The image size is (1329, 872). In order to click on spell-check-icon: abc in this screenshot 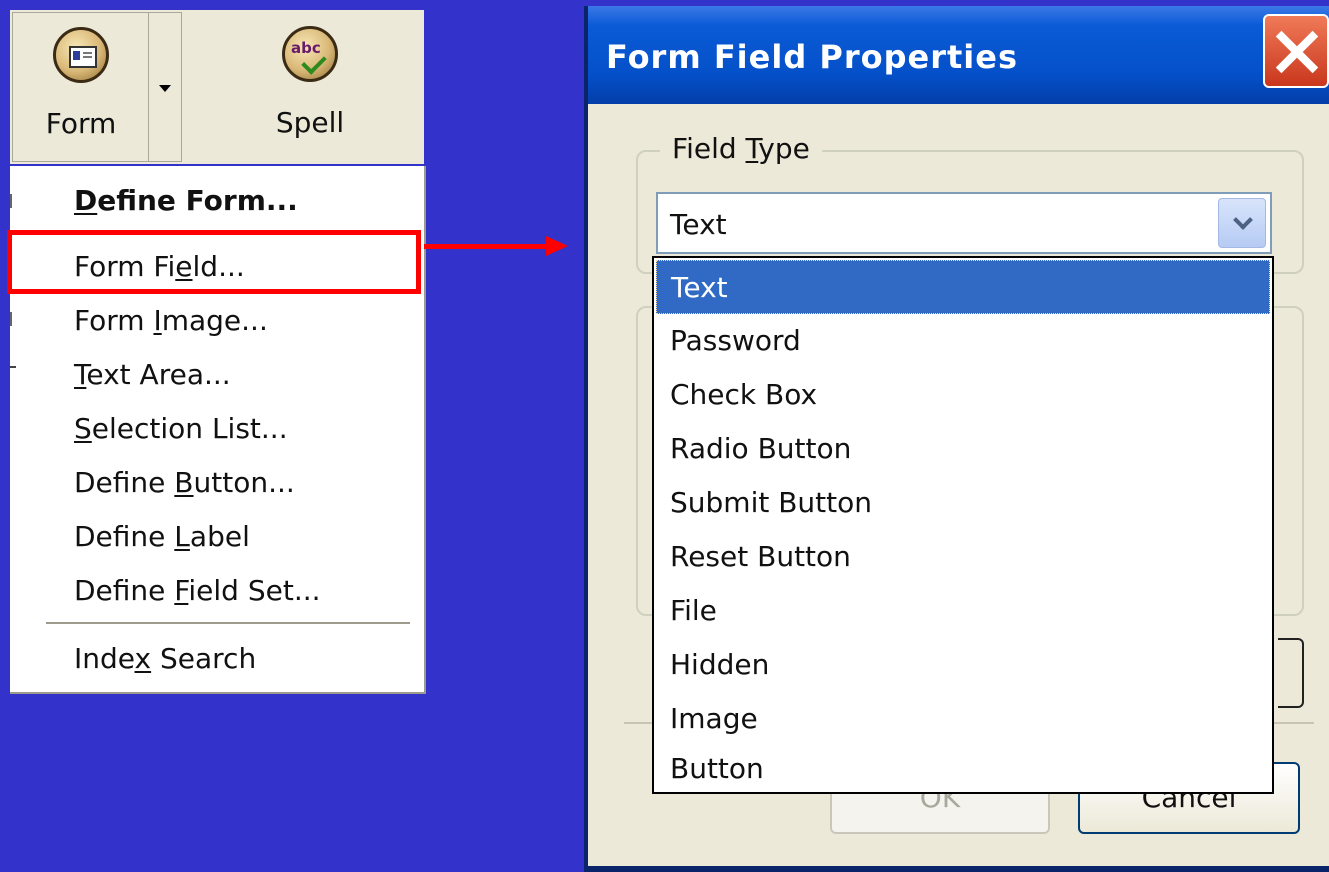, I will do `click(310, 54)`.